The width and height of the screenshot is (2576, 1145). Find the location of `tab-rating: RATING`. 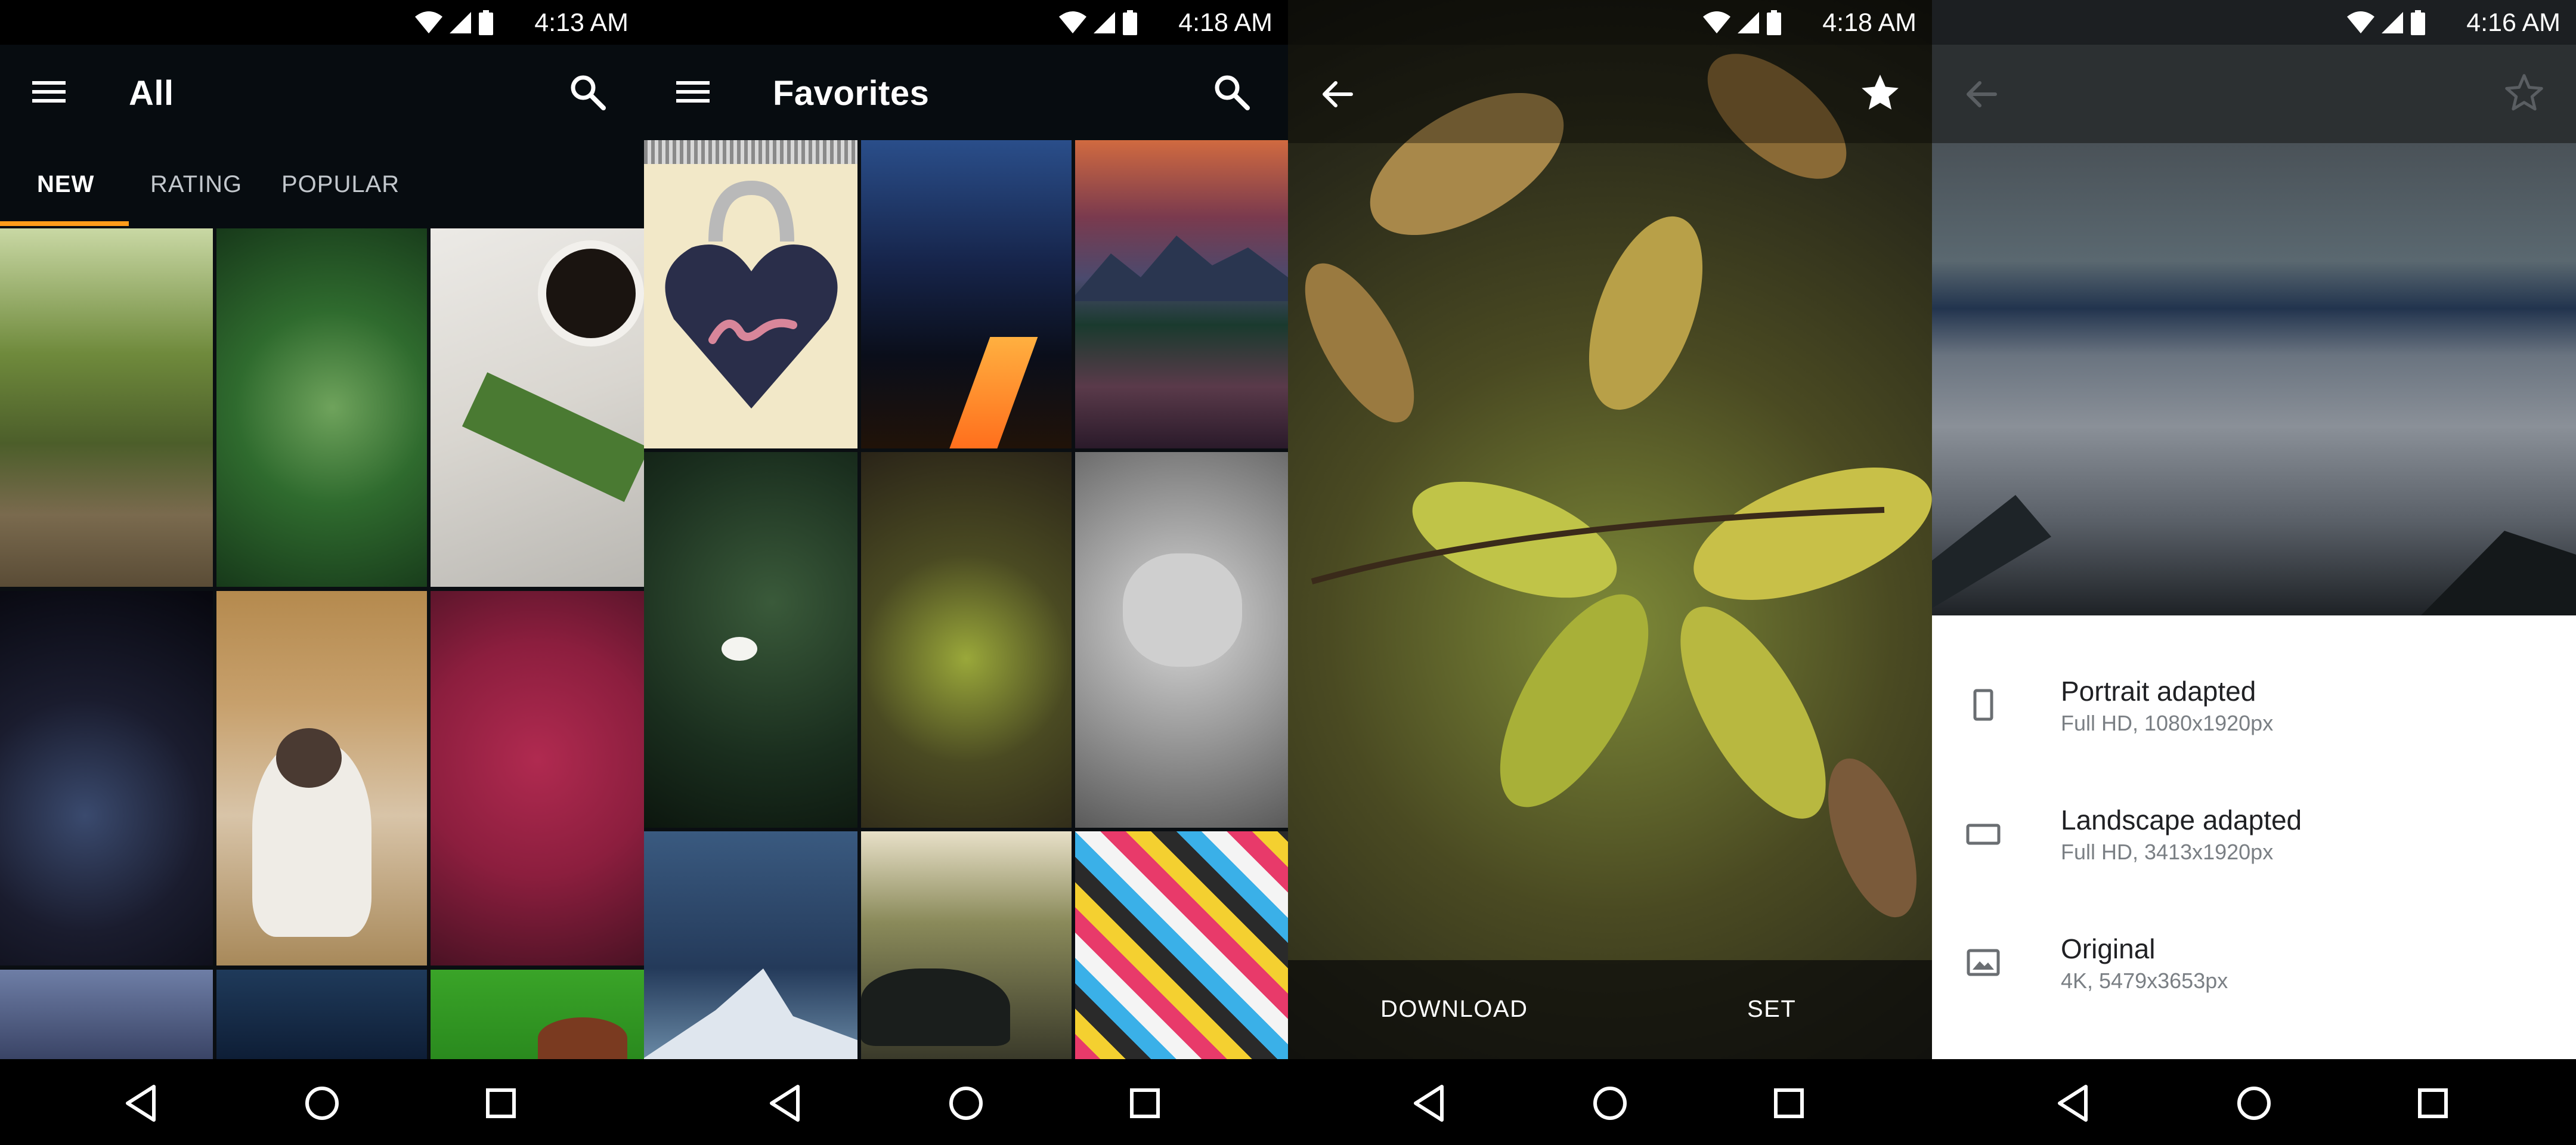

tab-rating: RATING is located at coordinates (196, 184).